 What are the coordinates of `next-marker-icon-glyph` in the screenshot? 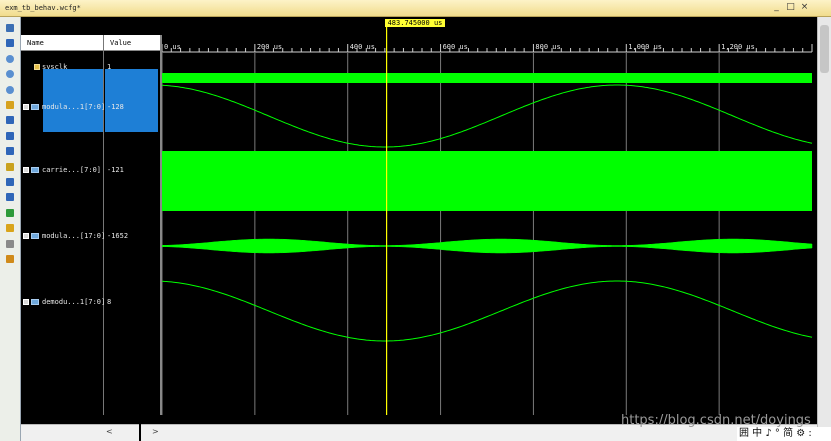 It's located at (10, 197).